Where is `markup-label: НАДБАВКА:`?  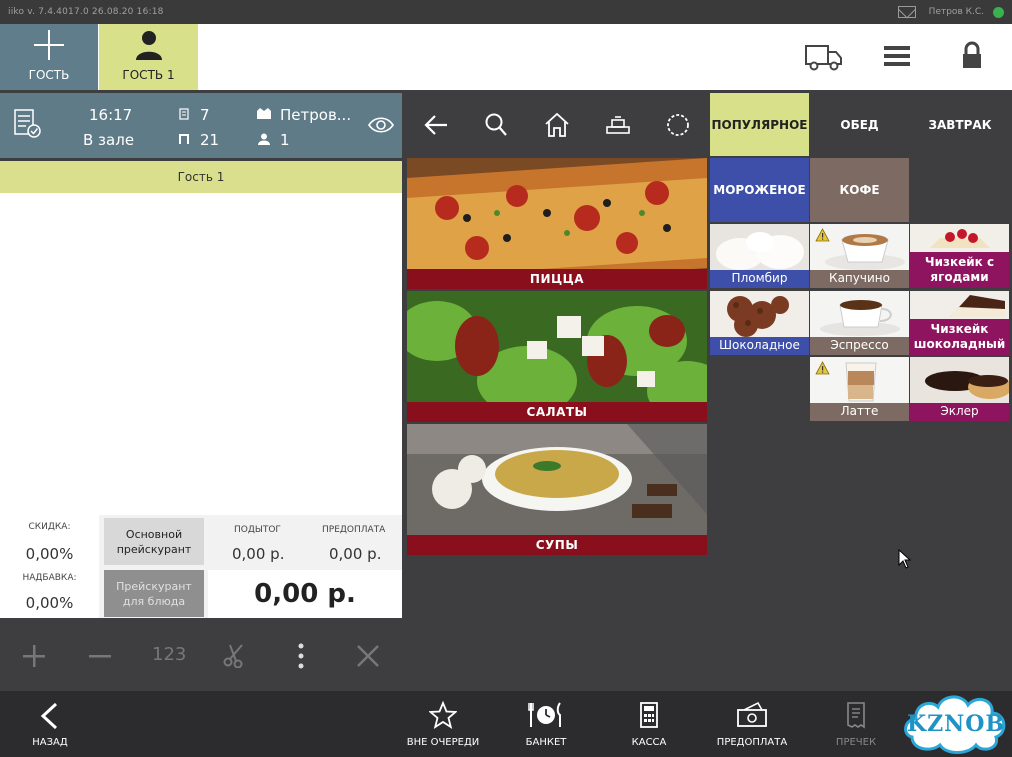
markup-label: НАДБАВКА: is located at coordinates (49, 578).